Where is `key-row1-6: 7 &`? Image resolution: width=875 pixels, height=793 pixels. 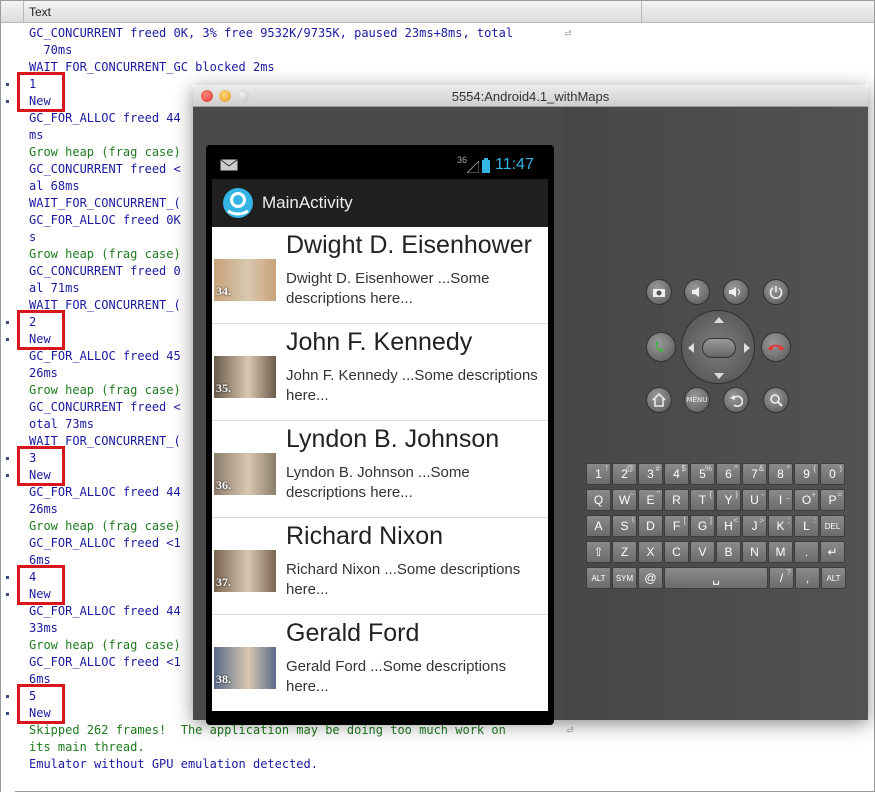 key-row1-6: 7 & is located at coordinates (754, 474).